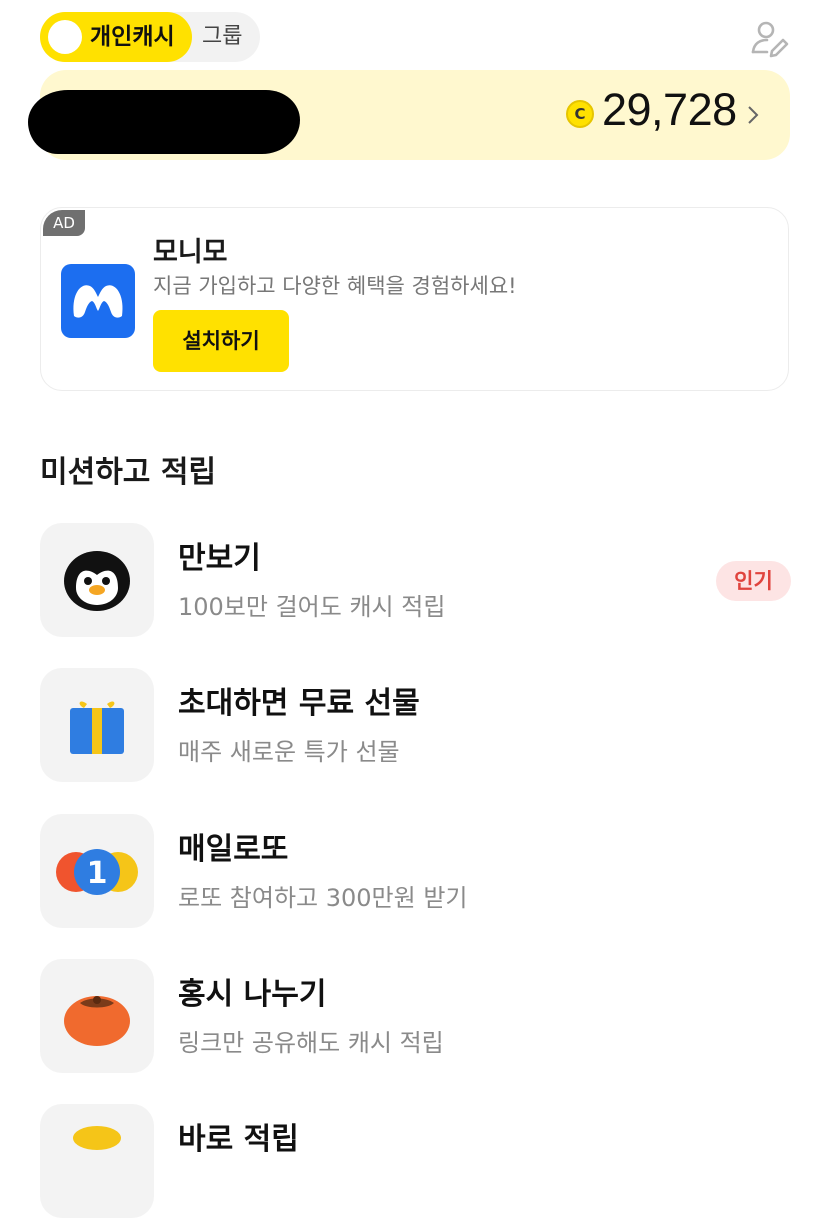 This screenshot has width=830, height=1218. I want to click on profile-edit-button, so click(769, 39).